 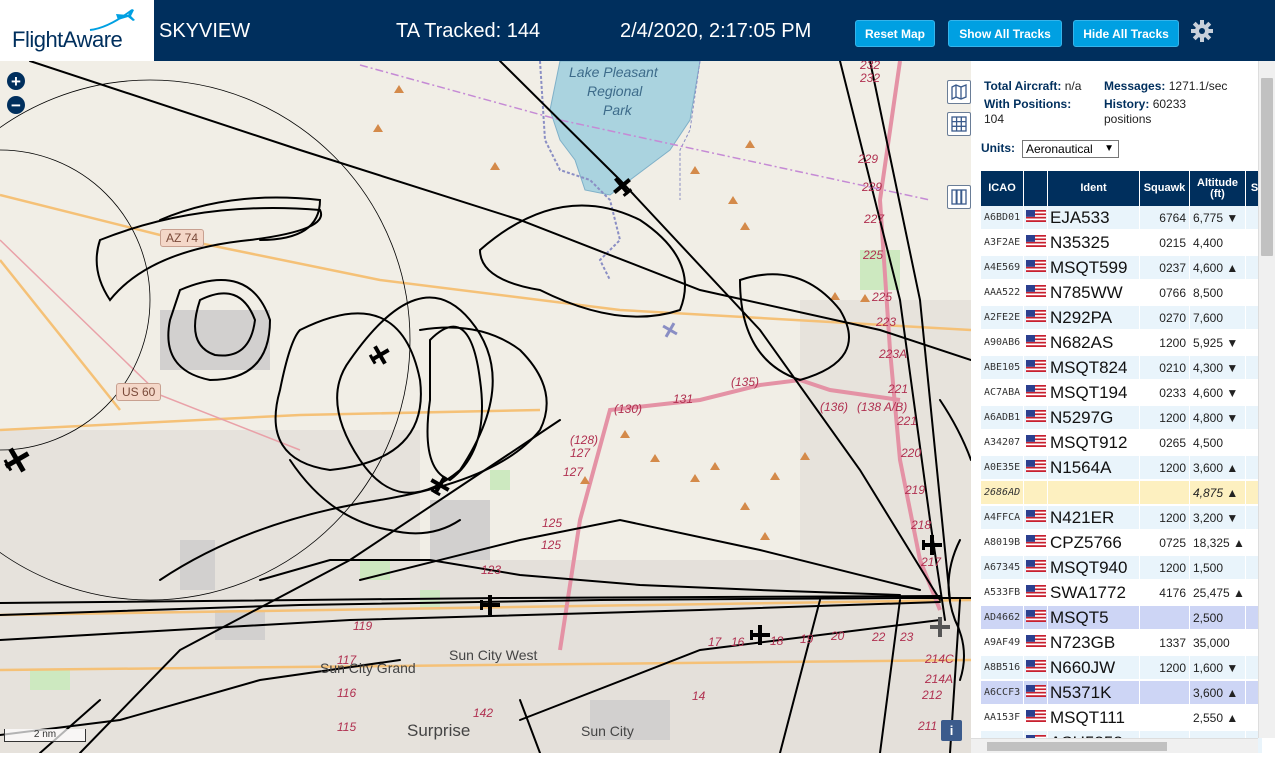 I want to click on col-altitude: Altitude (ft), so click(x=1218, y=188).